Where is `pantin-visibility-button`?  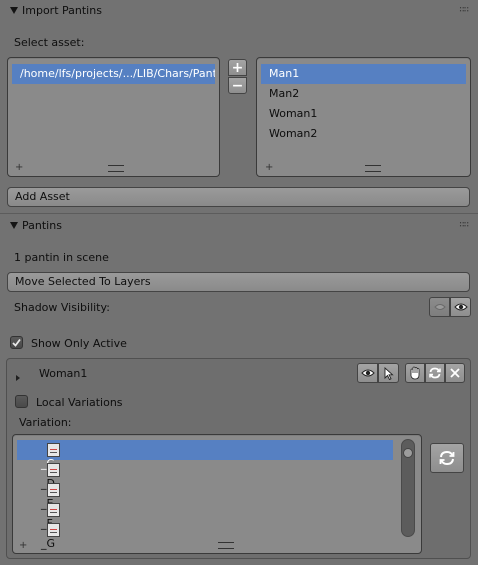 pantin-visibility-button is located at coordinates (367, 373).